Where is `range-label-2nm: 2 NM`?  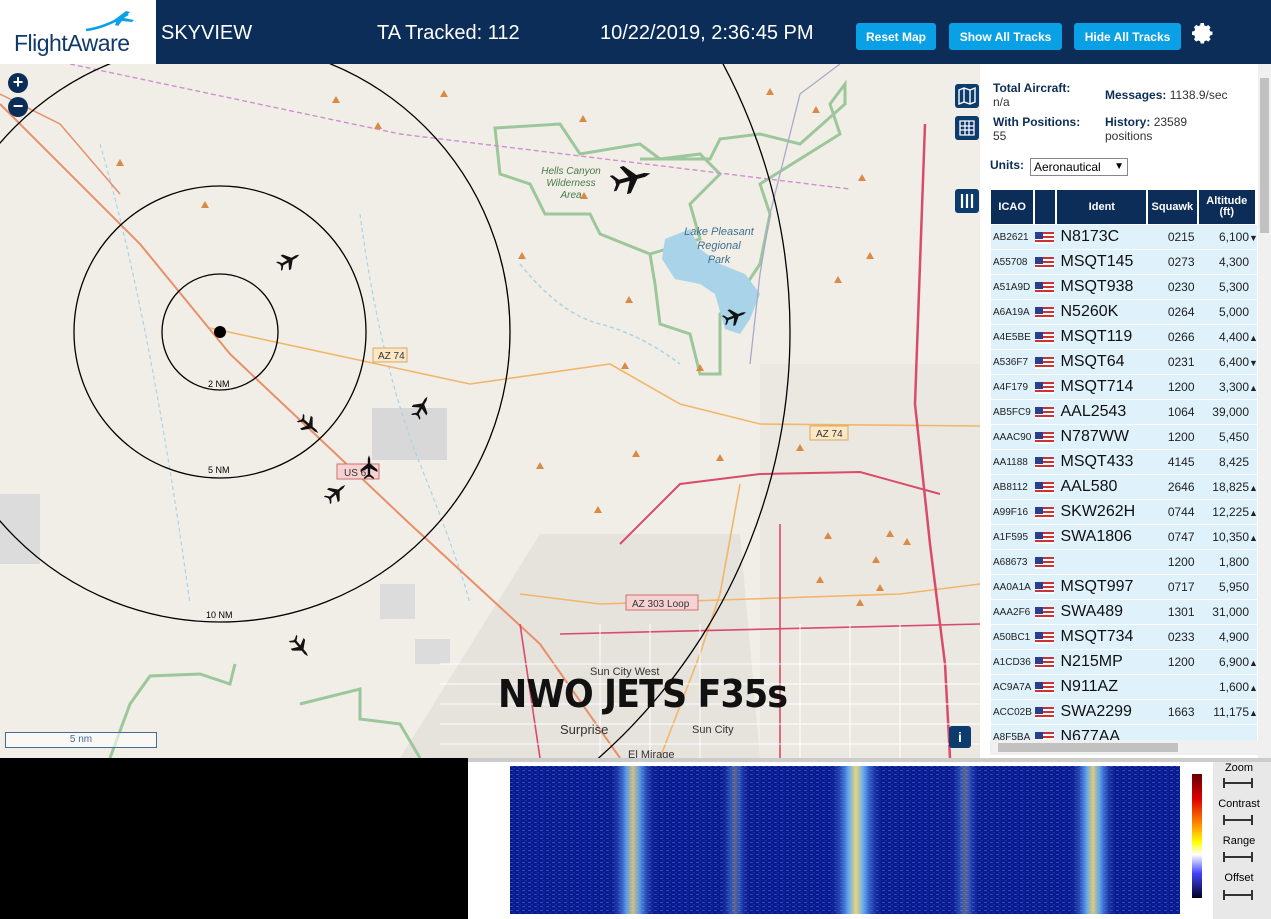
range-label-2nm: 2 NM is located at coordinates (219, 384).